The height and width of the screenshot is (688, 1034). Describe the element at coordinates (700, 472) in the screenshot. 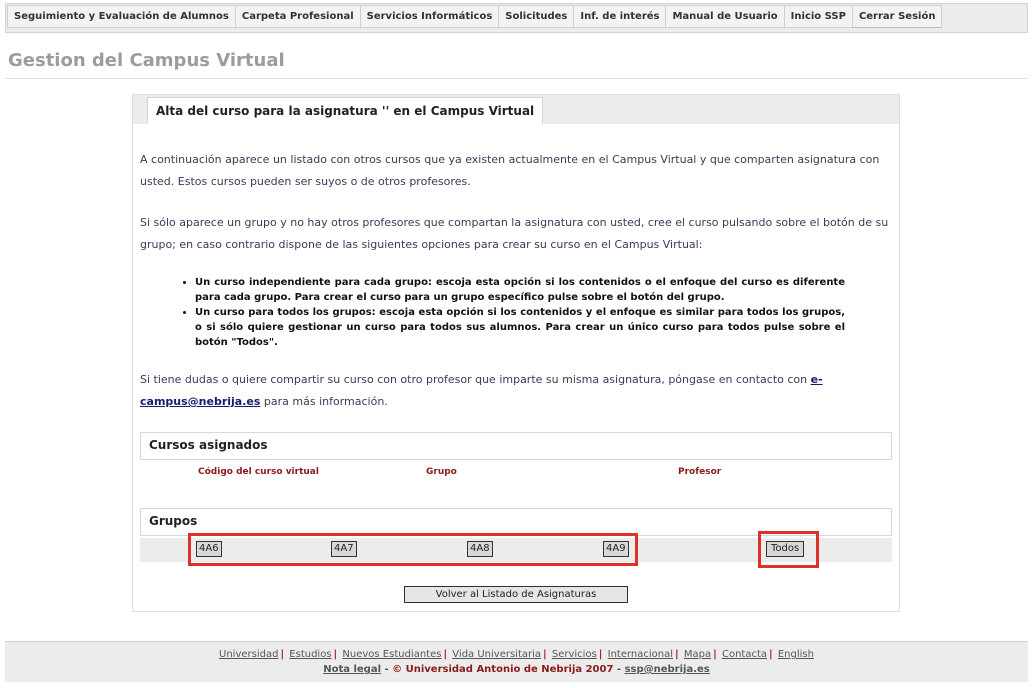

I see `column-header-professor: Profesor` at that location.